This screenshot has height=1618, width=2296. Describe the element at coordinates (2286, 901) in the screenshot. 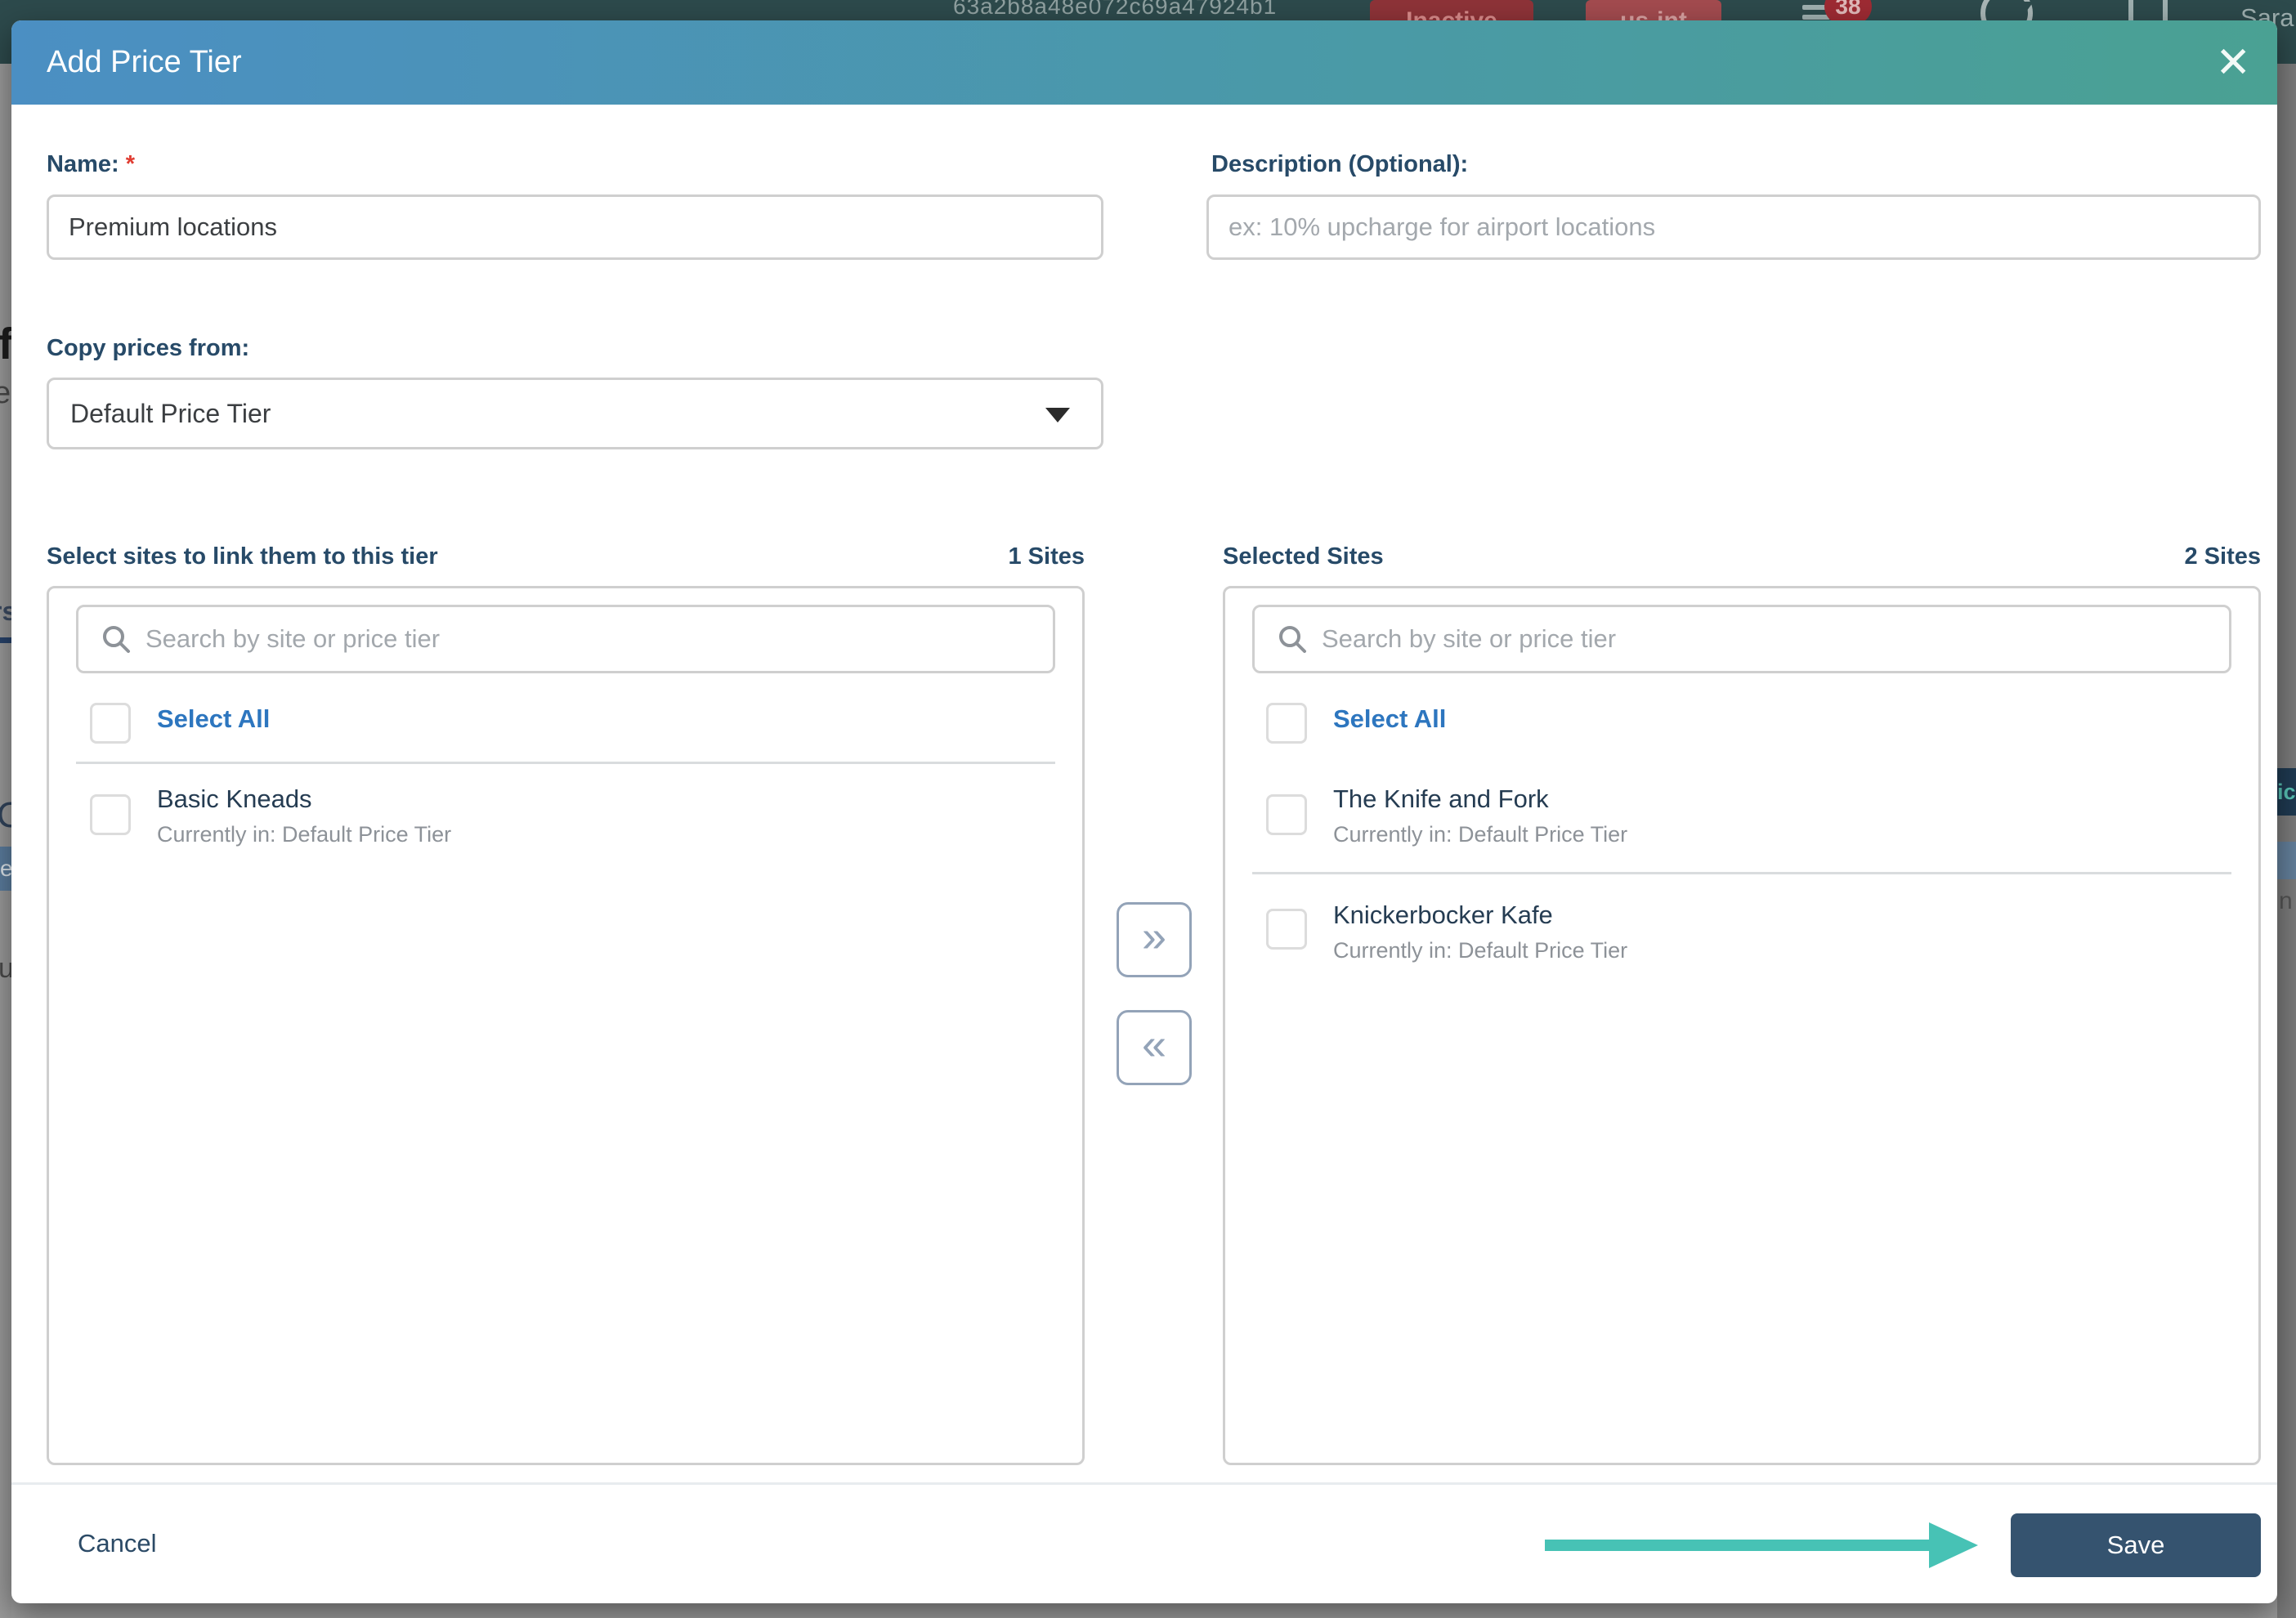

I see `background-fragment: n` at that location.